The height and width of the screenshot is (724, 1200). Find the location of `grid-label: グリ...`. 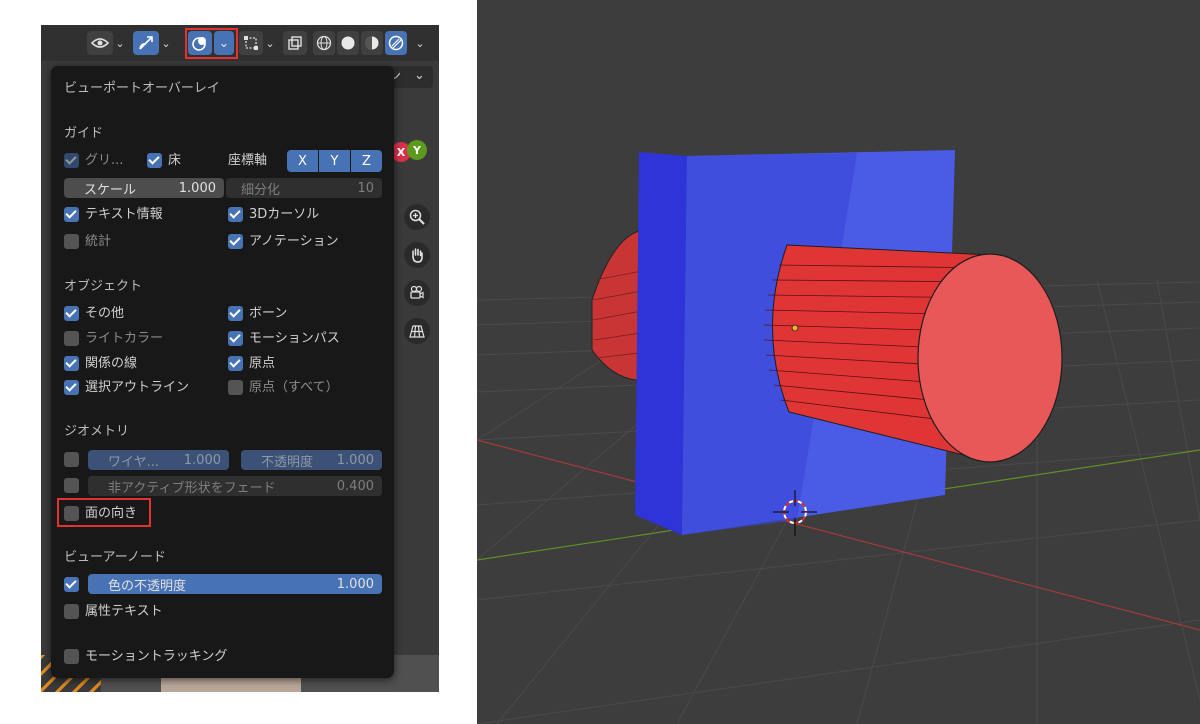

grid-label: グリ... is located at coordinates (104, 160).